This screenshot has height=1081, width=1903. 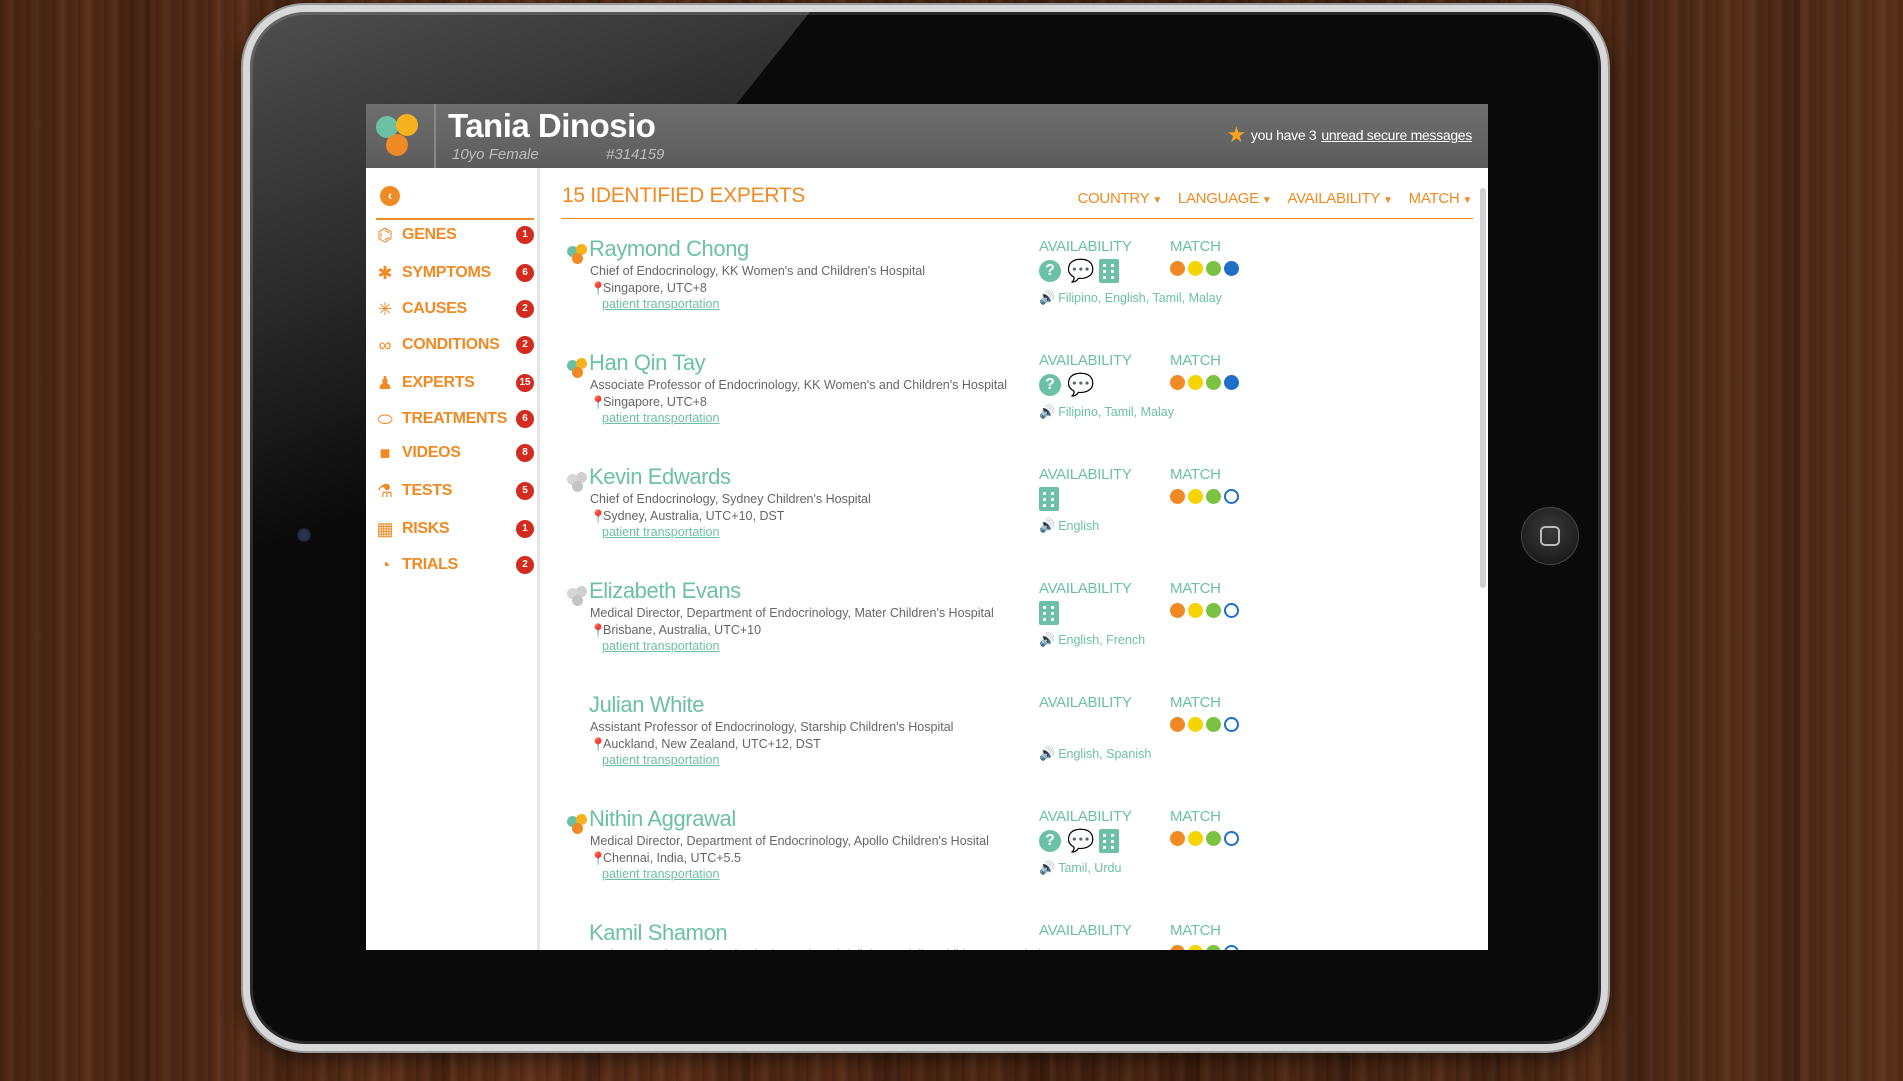 I want to click on expert-location: 📍 Brisbane, Australia, UTC+10, so click(x=675, y=630).